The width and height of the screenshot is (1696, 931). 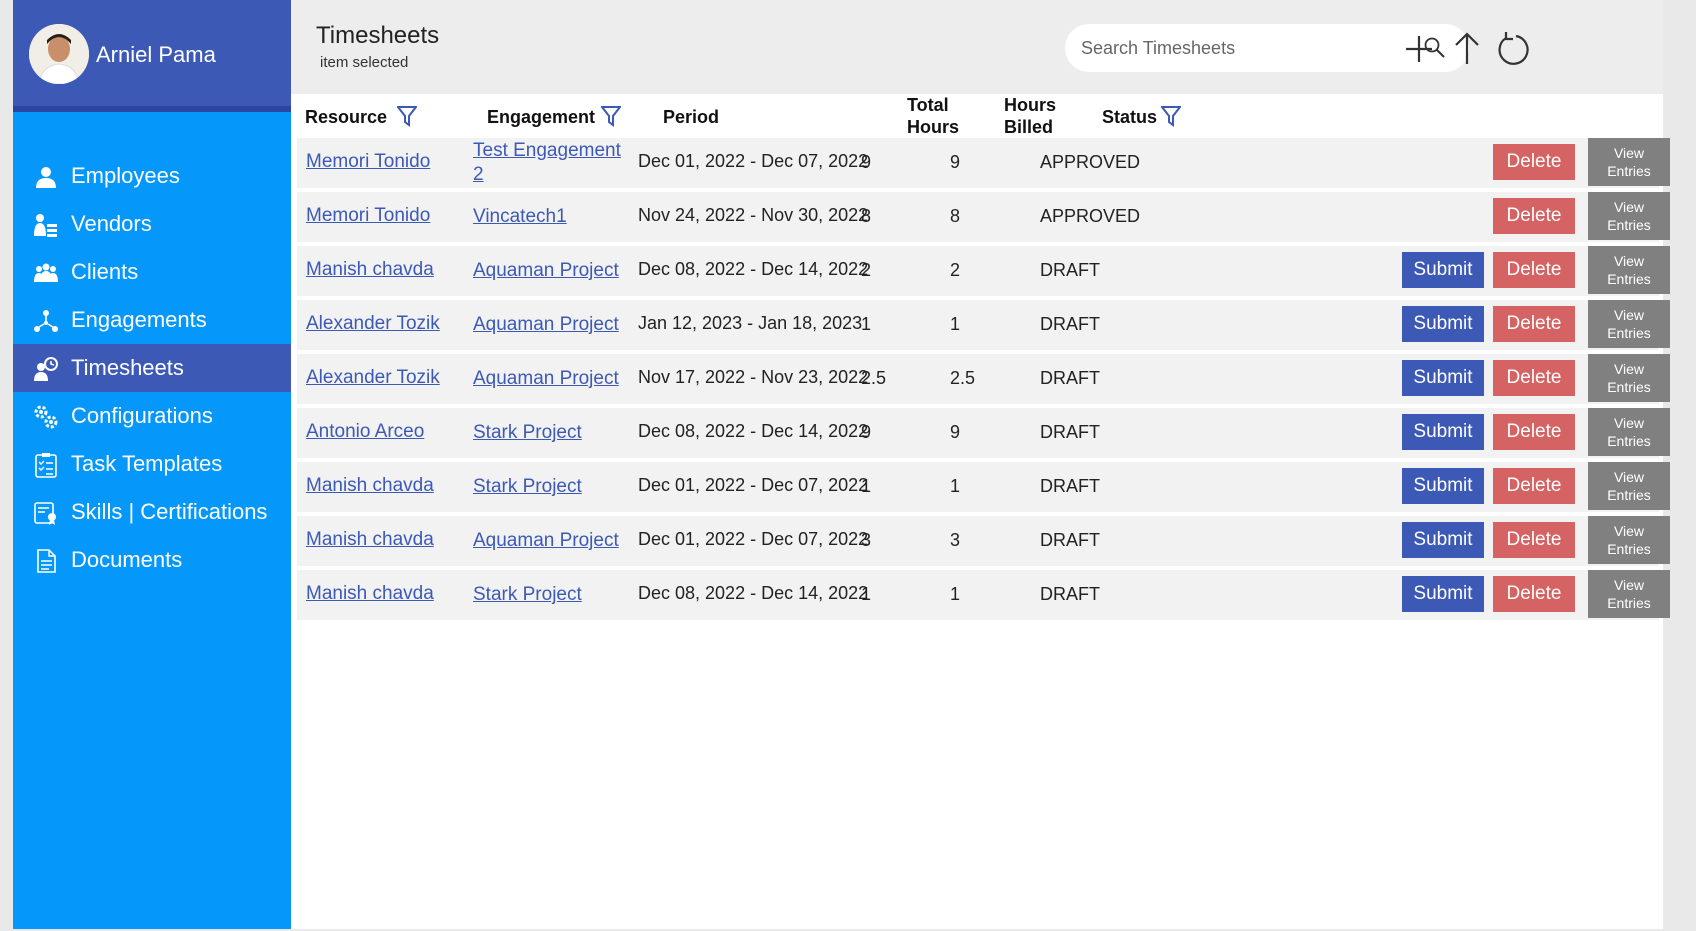 I want to click on page-subtitle: item selected, so click(x=364, y=62).